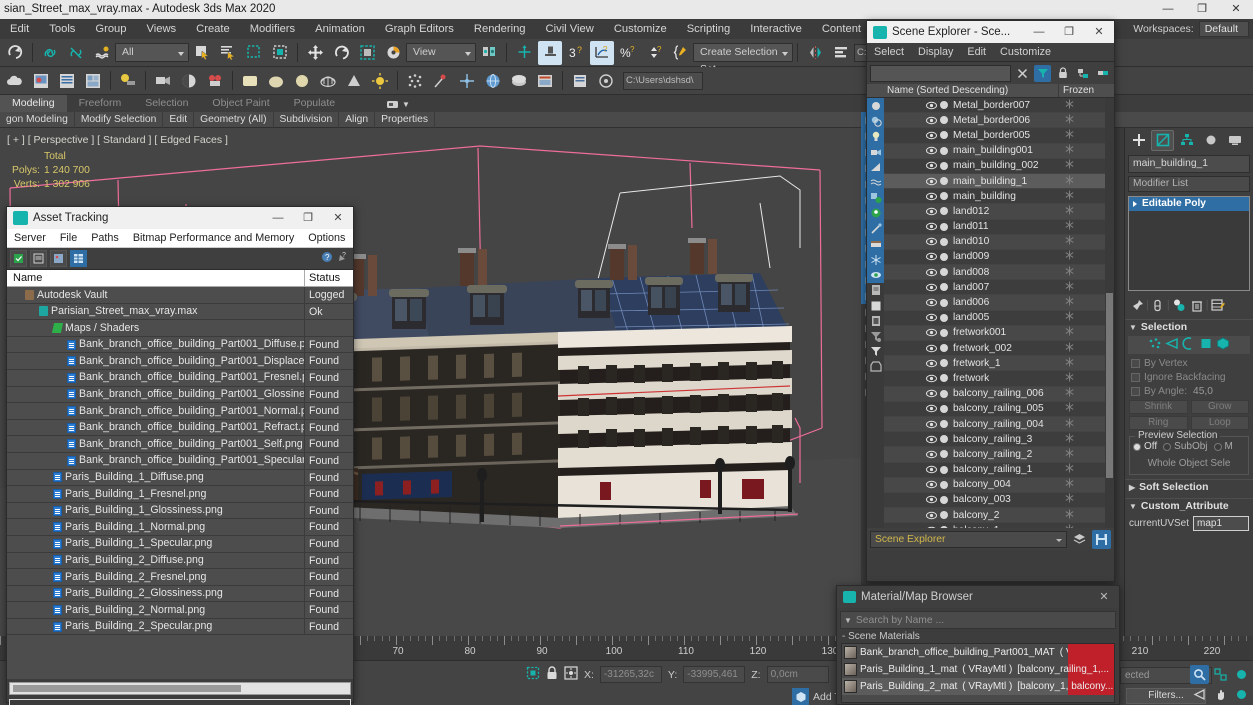 Image resolution: width=1253 pixels, height=705 pixels. Describe the element at coordinates (1189, 164) in the screenshot. I see `object-name-field: main_building_1` at that location.